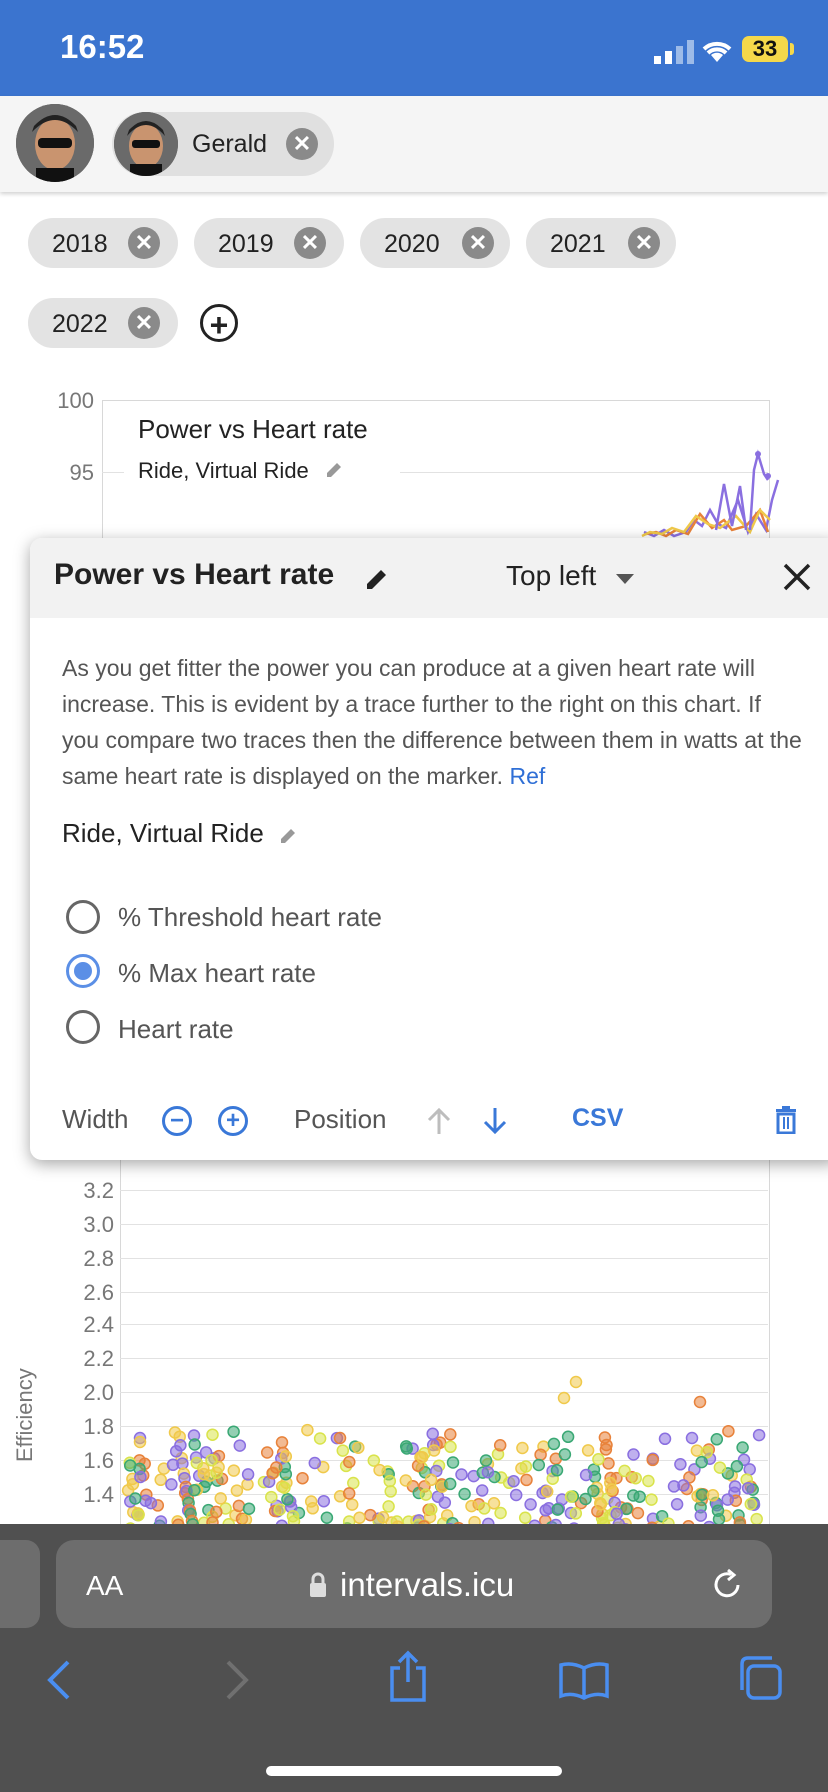 Image resolution: width=828 pixels, height=1792 pixels. Describe the element at coordinates (98, 1426) in the screenshot. I see `y-tick: 1.8` at that location.